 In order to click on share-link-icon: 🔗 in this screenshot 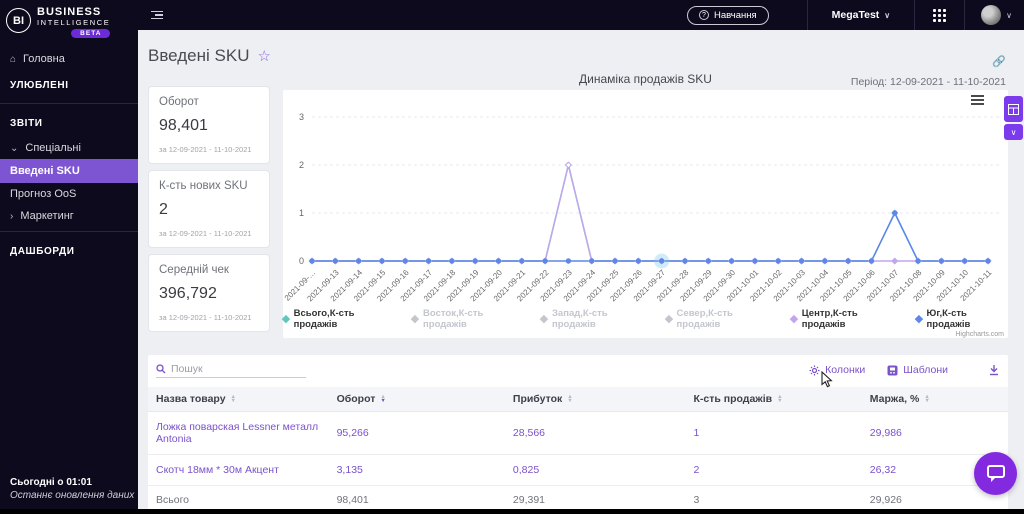, I will do `click(999, 62)`.